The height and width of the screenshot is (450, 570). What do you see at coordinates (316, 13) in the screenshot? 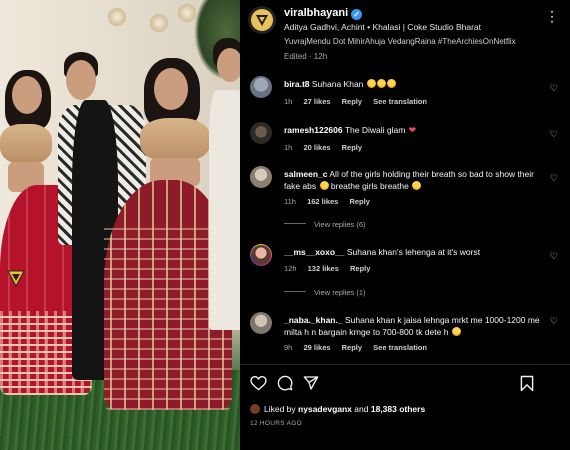
I see `author-username-text: viralbhayani` at bounding box center [316, 13].